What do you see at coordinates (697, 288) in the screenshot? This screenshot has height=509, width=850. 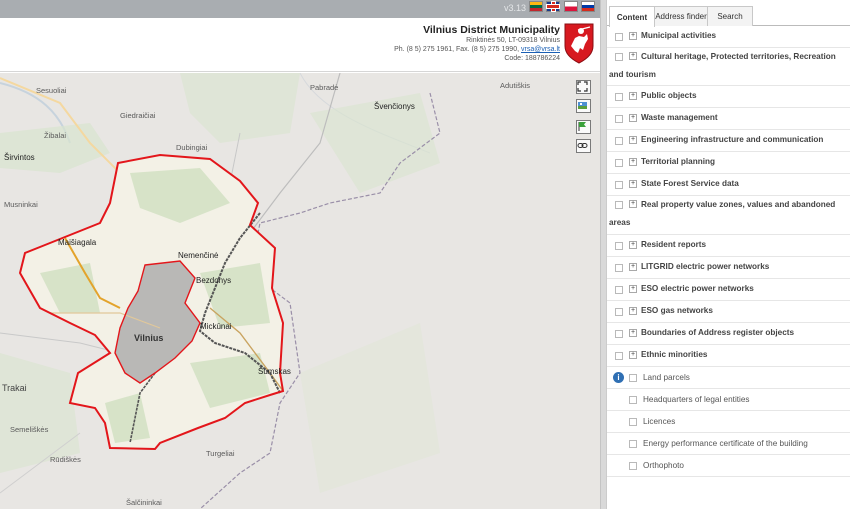 I see `layer-label: ESO electric power networks` at bounding box center [697, 288].